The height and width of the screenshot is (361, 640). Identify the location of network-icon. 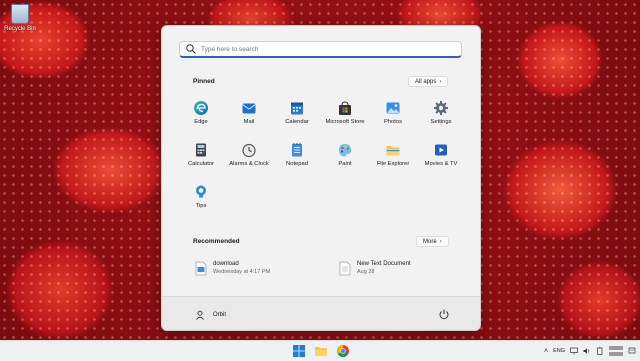
(574, 351).